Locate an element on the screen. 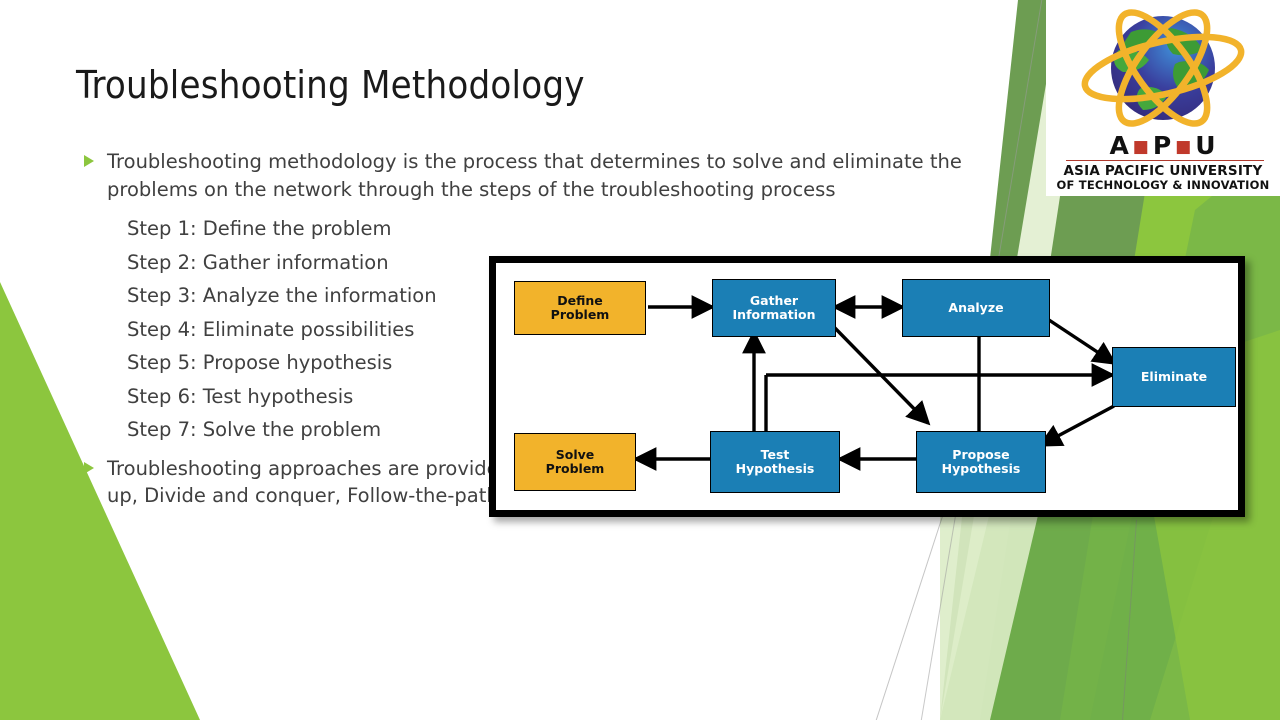 This screenshot has height=720, width=1280. slide-title: Troubleshooting Methodology is located at coordinates (330, 85).